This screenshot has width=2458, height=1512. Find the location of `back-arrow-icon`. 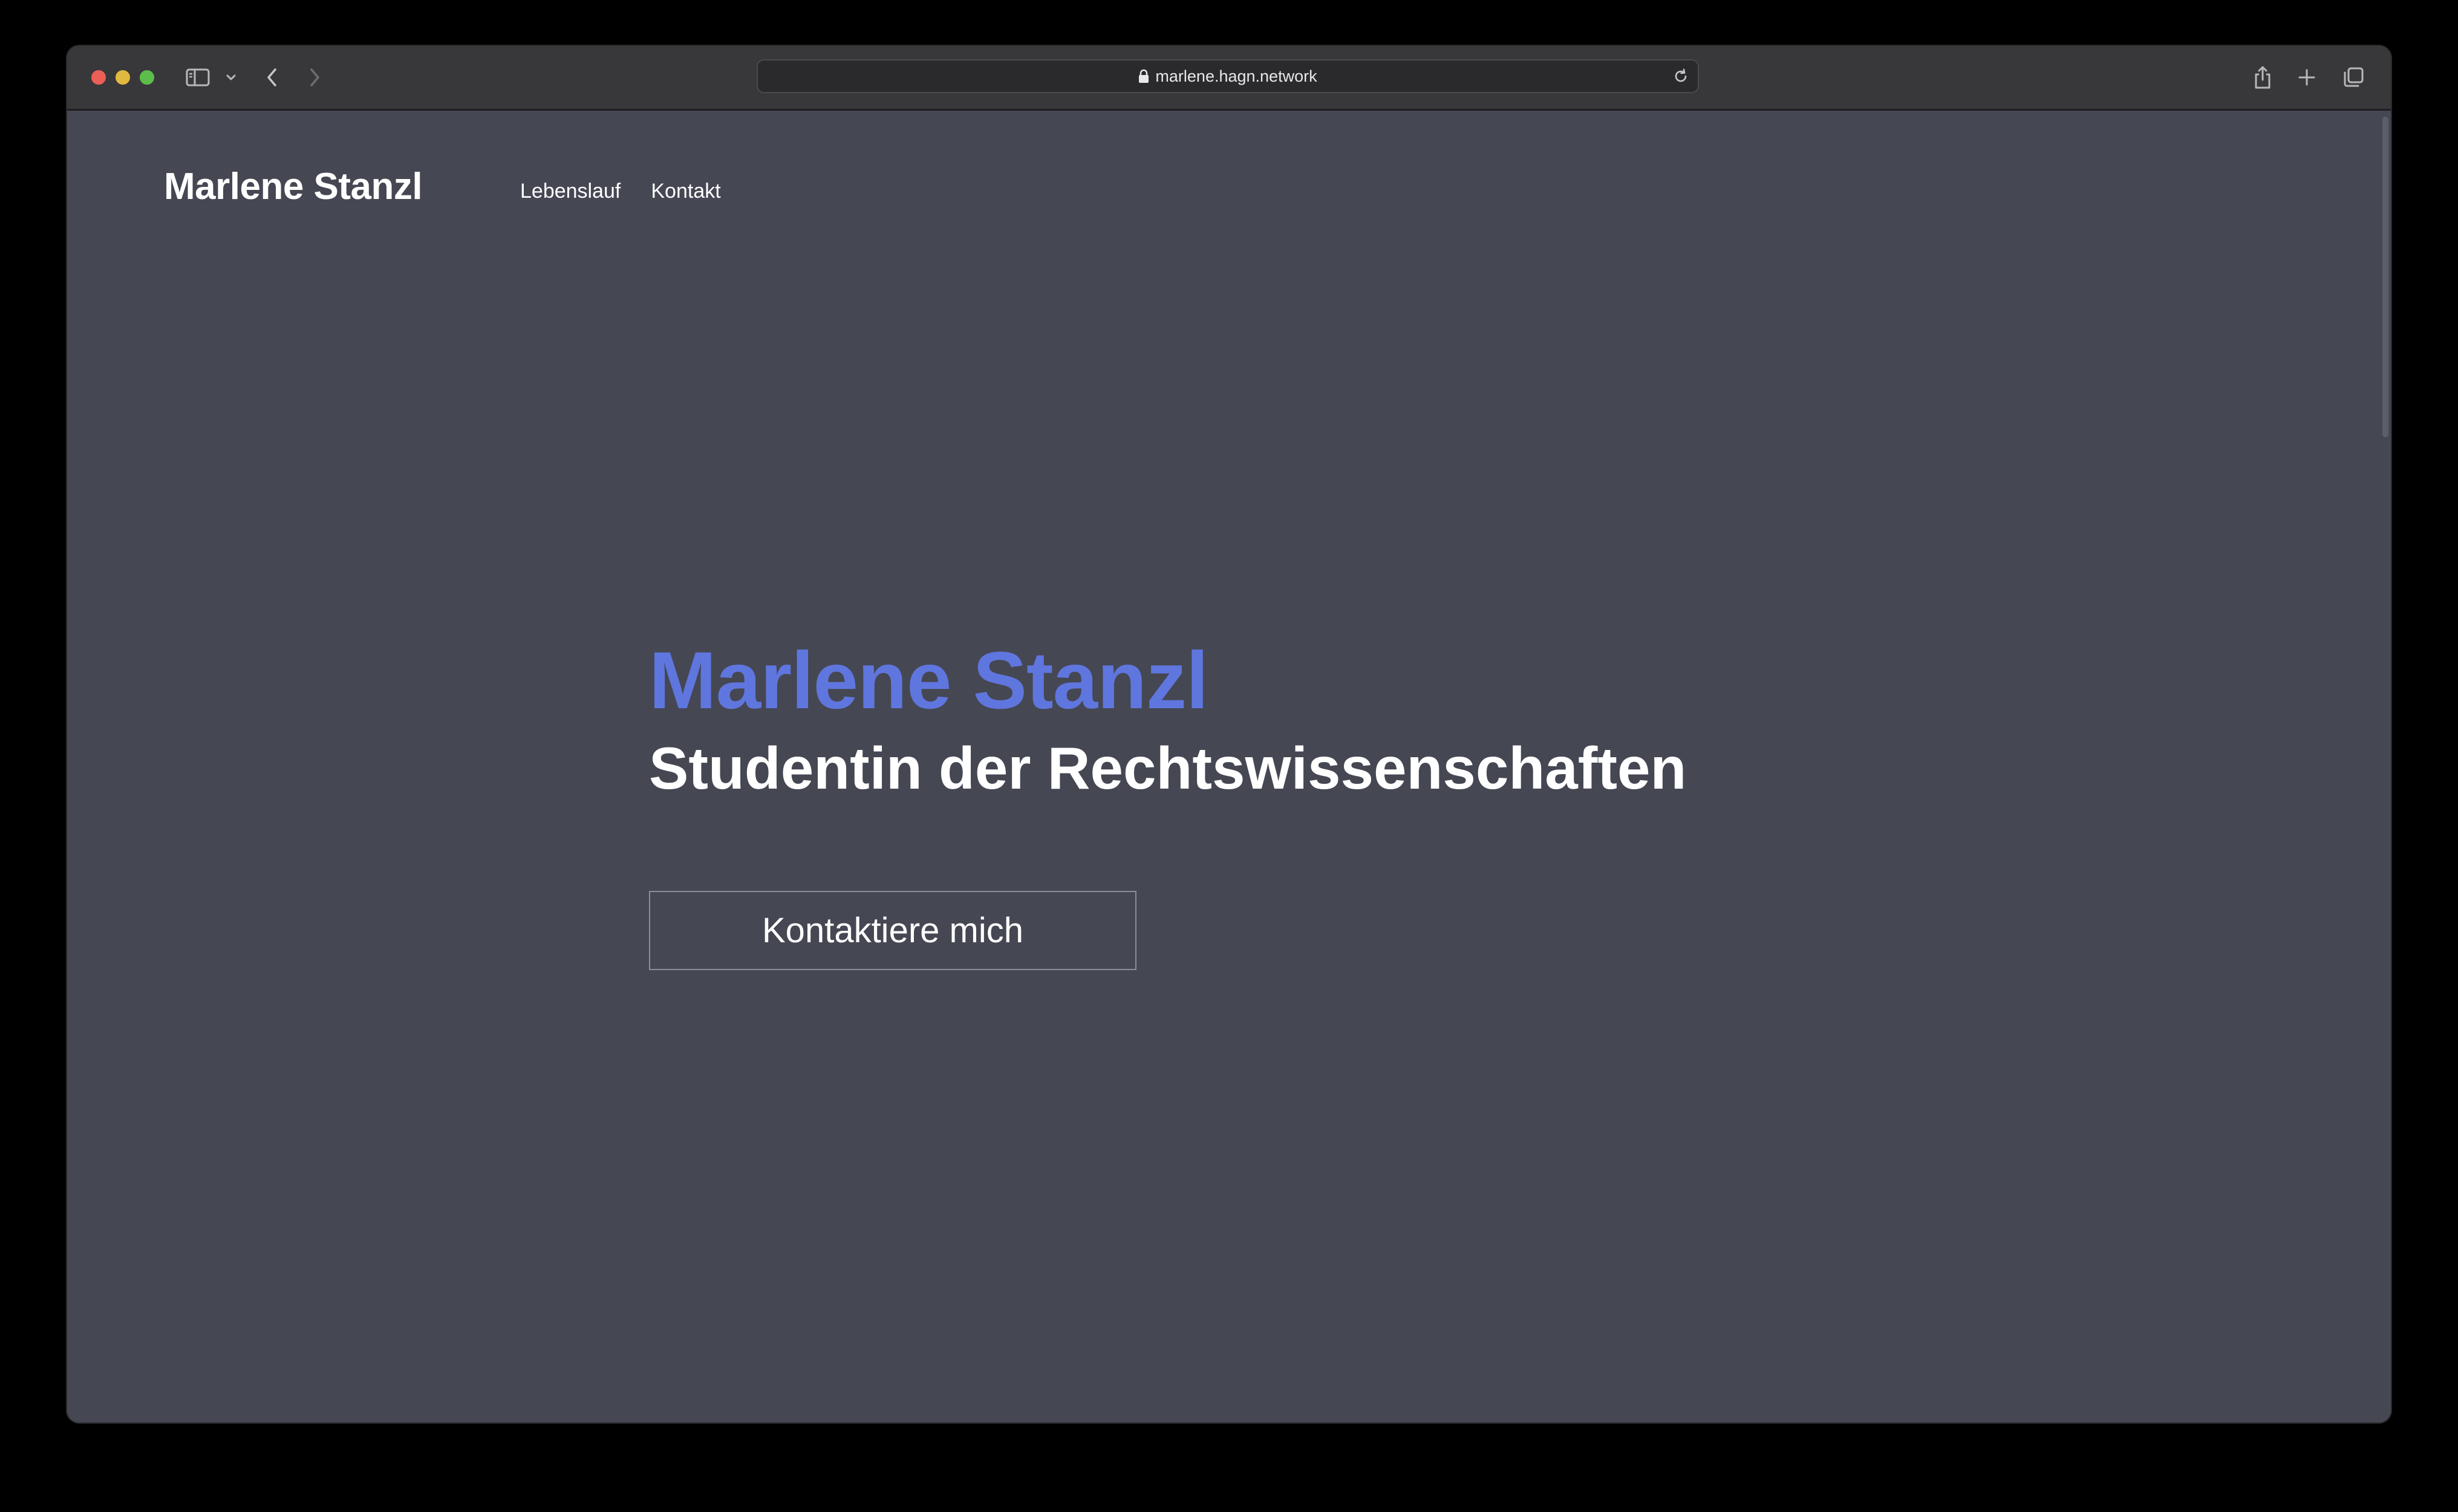

back-arrow-icon is located at coordinates (272, 77).